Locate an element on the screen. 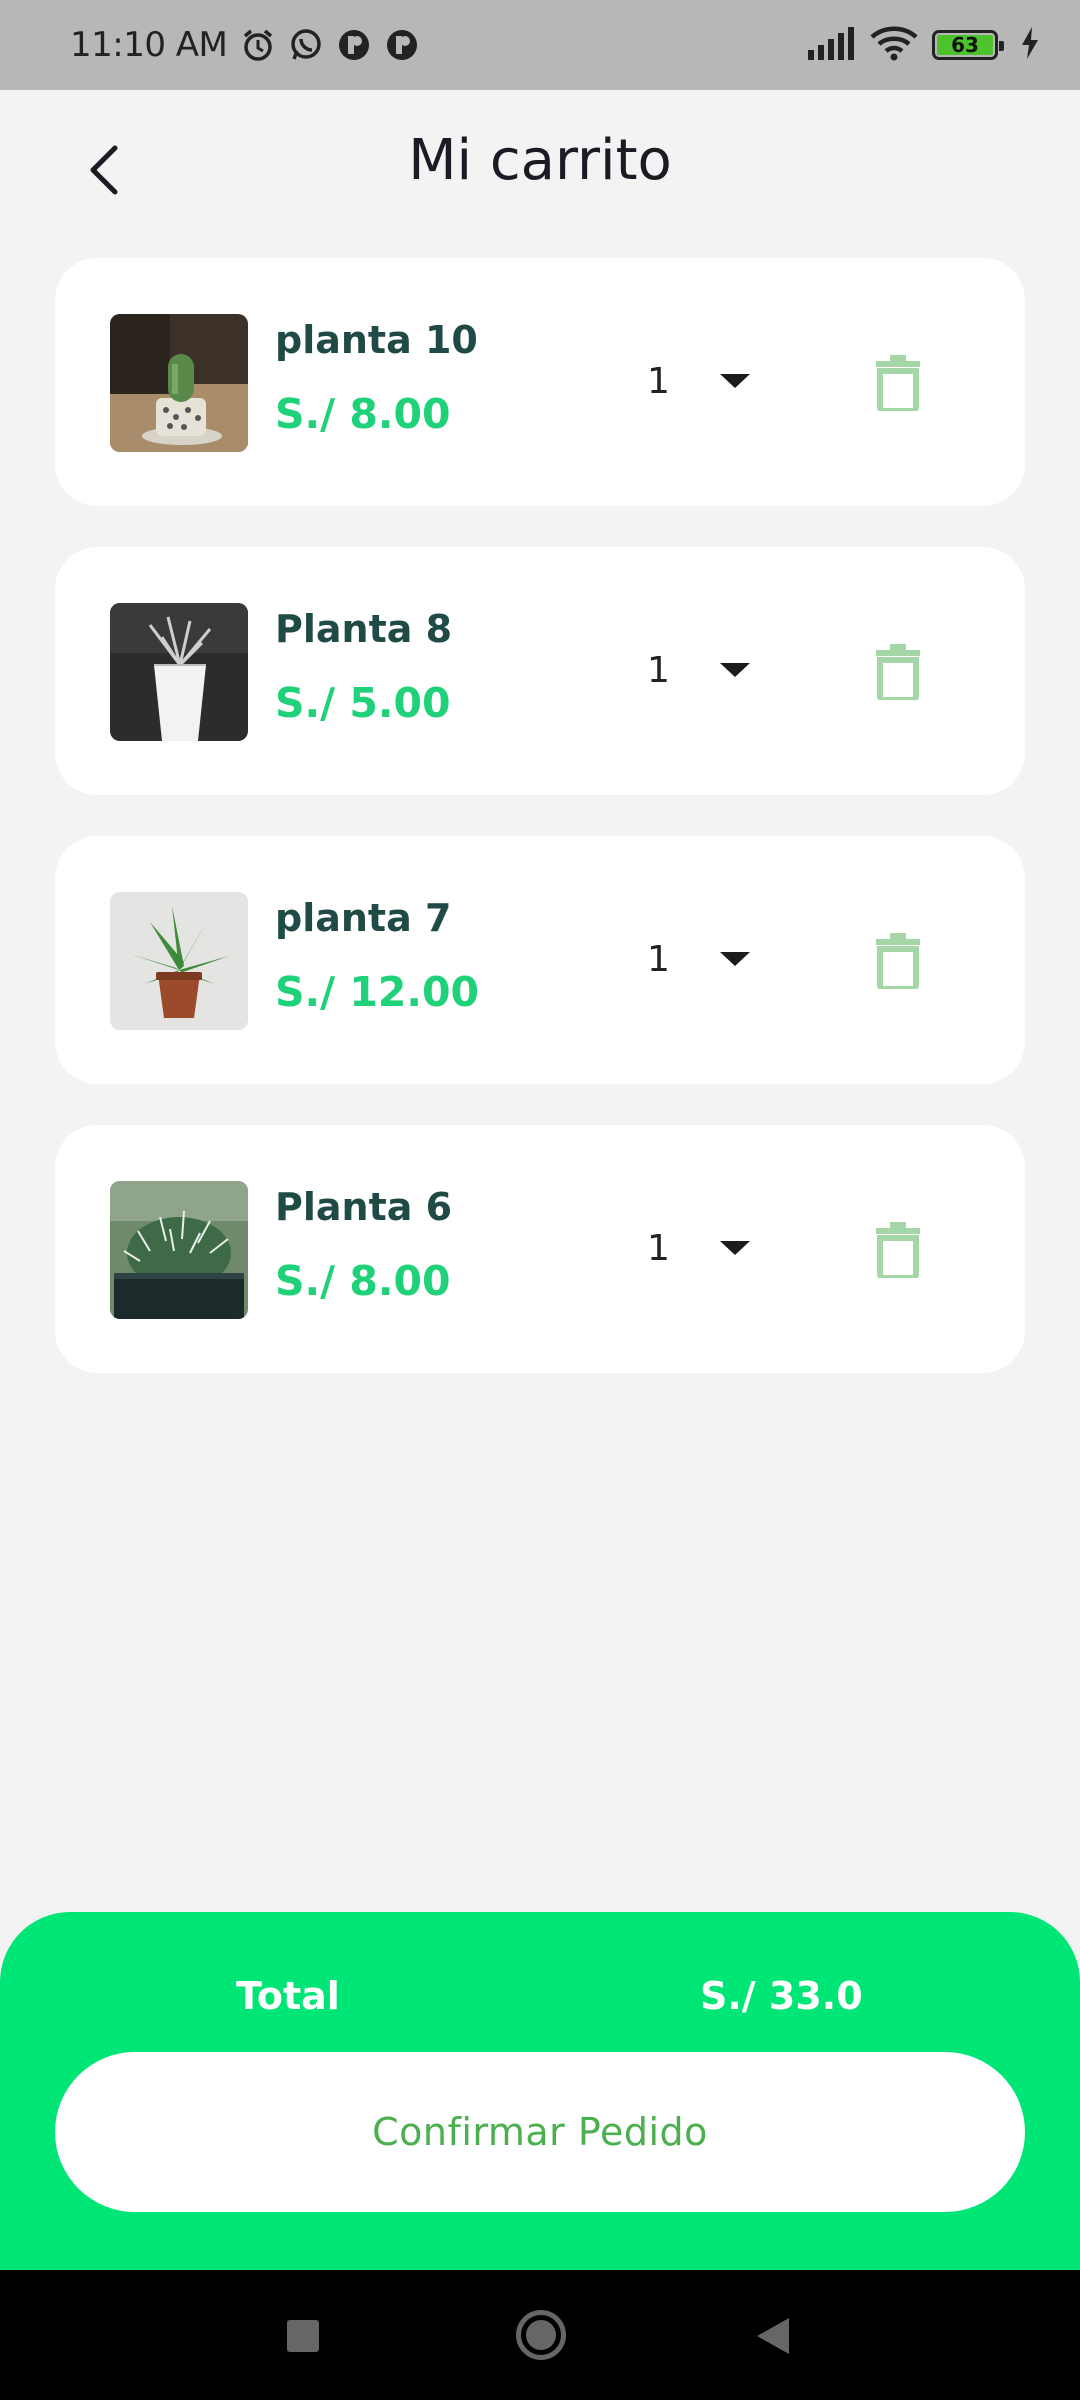 This screenshot has height=2400, width=1080. status-bar: 11:10 AM 63 is located at coordinates (540, 45).